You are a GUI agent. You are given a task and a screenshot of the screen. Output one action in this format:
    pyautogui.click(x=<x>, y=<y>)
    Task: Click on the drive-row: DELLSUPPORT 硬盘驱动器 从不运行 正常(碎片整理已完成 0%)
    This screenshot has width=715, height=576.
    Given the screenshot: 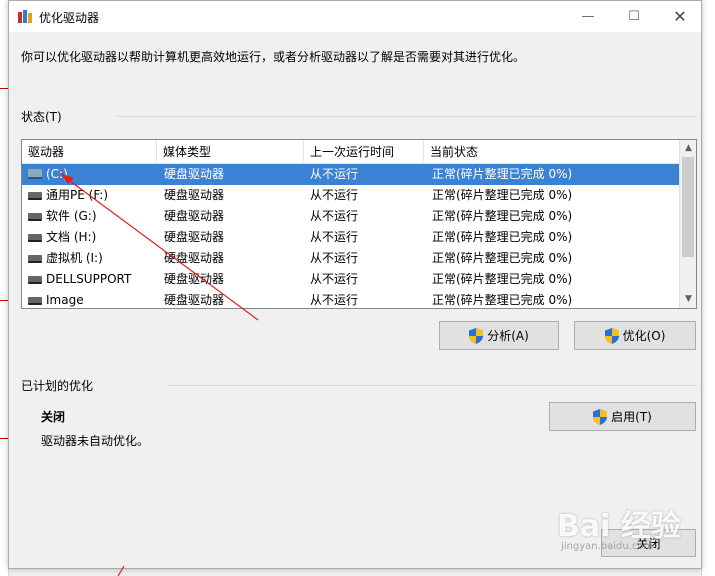 What is the action you would take?
    pyautogui.click(x=351, y=279)
    